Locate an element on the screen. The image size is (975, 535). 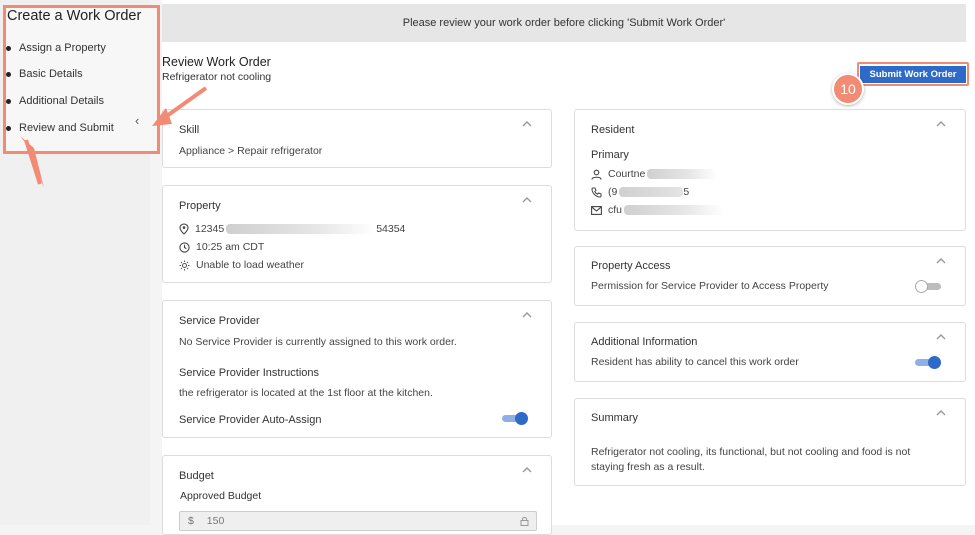
resident-name: Courtne is located at coordinates (654, 174).